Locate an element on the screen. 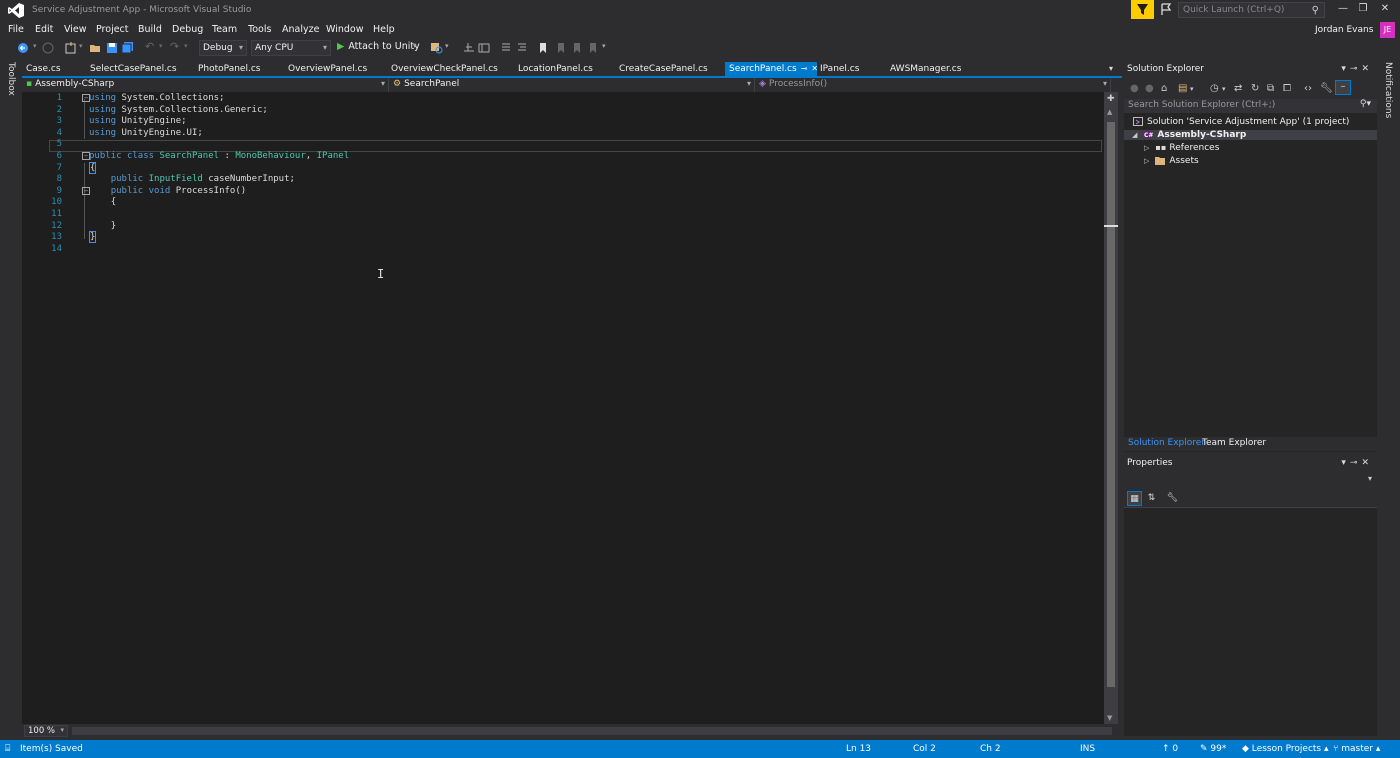  tab-overviewpanel: OverviewPanel.cs is located at coordinates (327, 69).